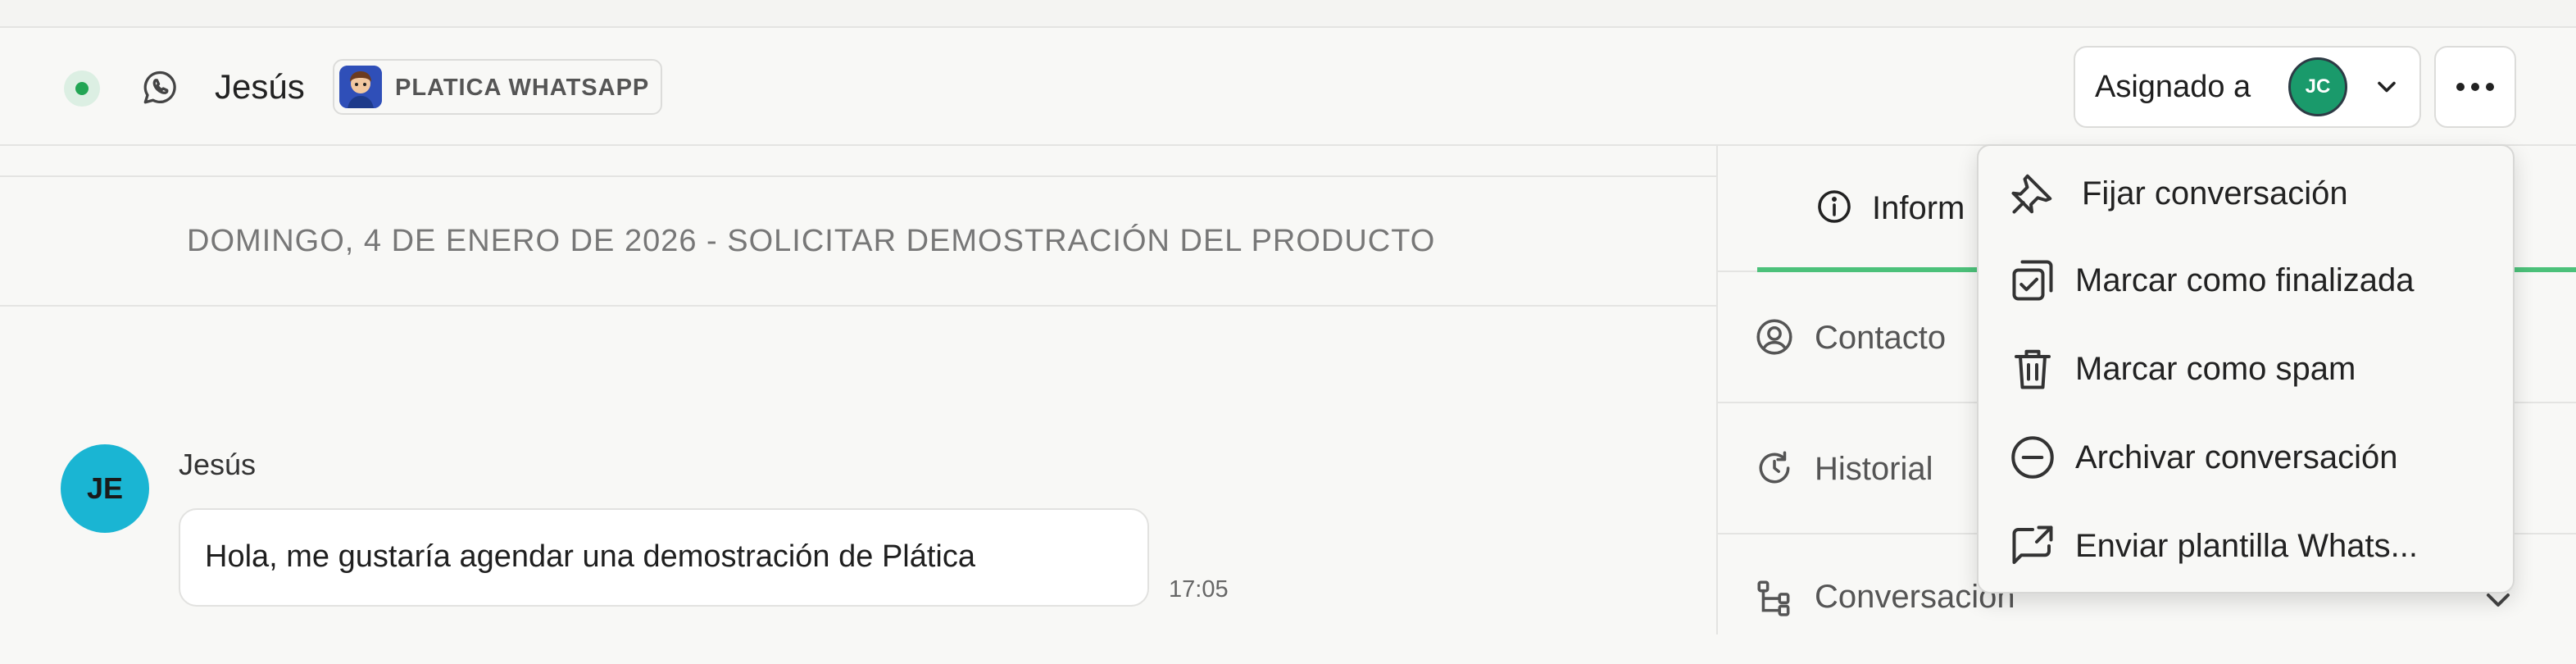 Image resolution: width=2576 pixels, height=664 pixels. I want to click on flow-icon, so click(1774, 597).